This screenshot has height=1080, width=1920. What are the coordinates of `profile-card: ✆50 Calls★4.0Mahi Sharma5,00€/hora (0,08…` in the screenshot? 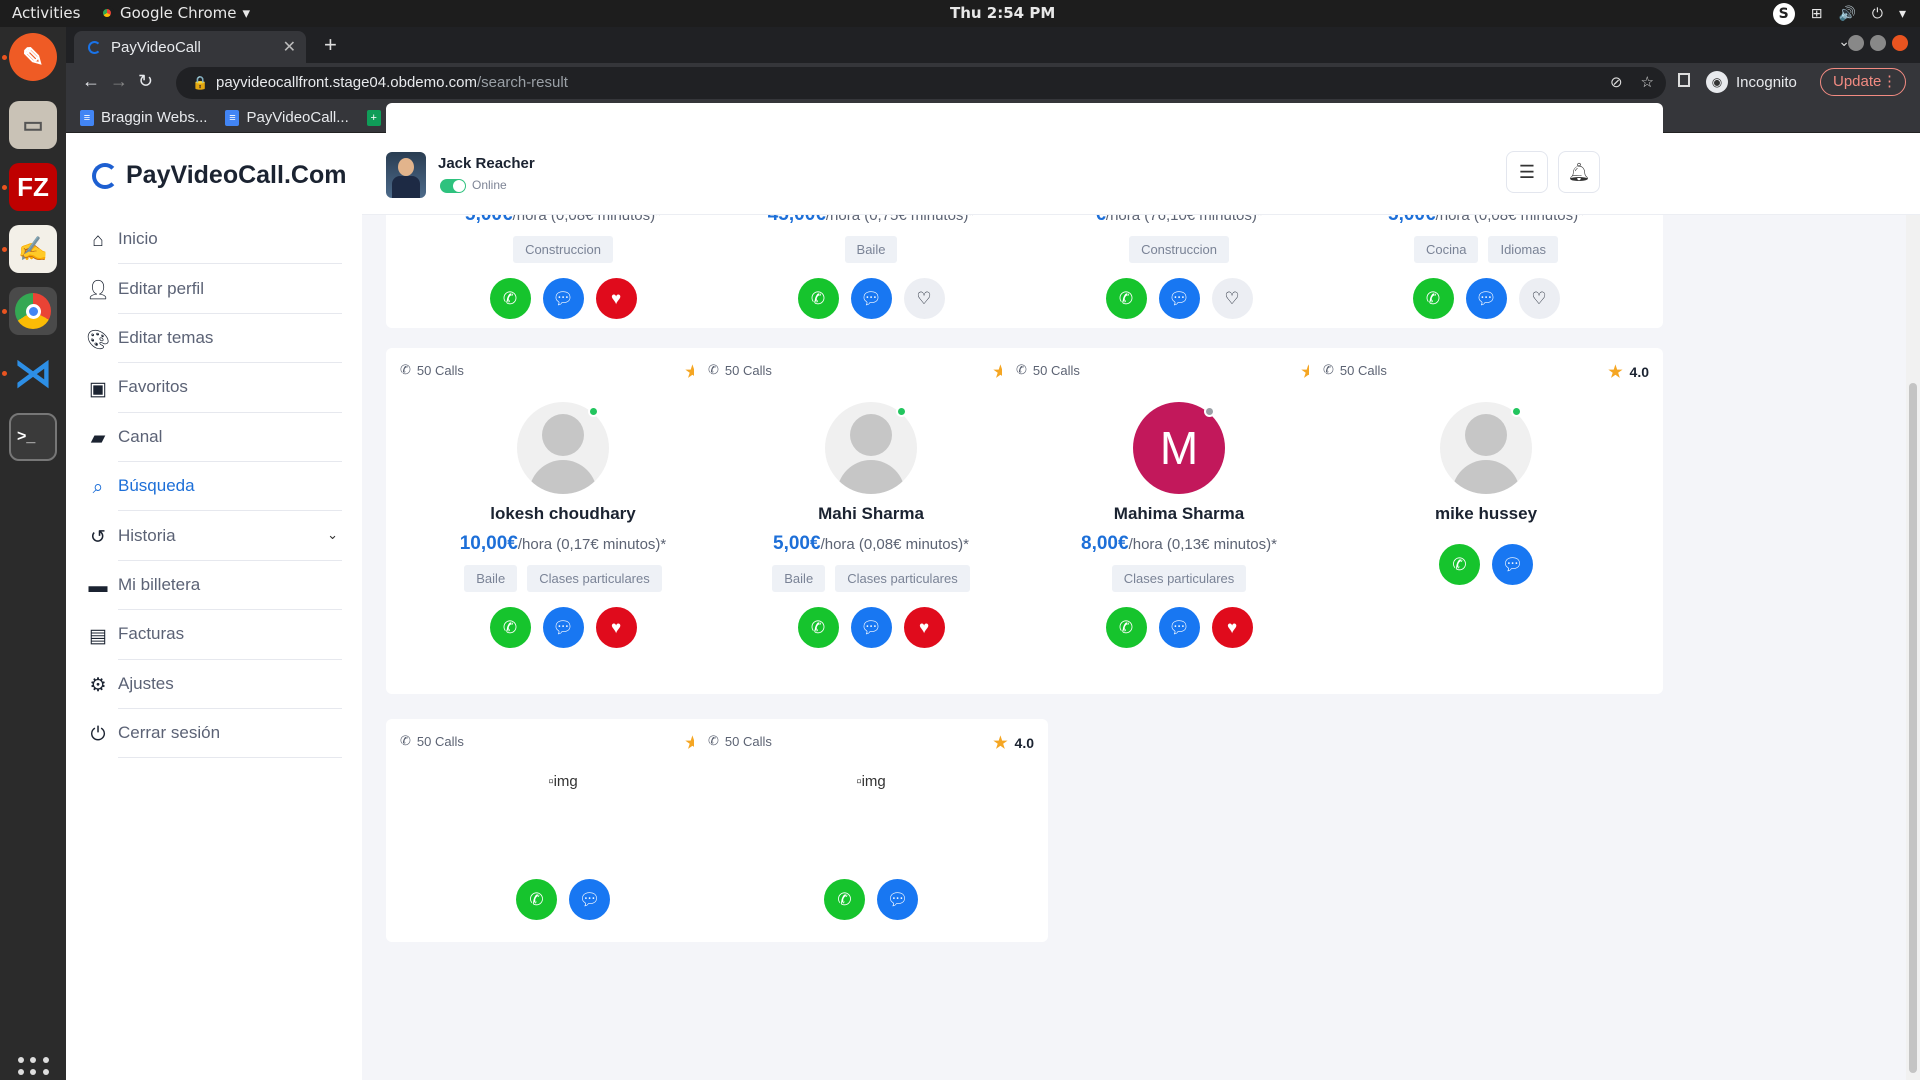 It's located at (871, 521).